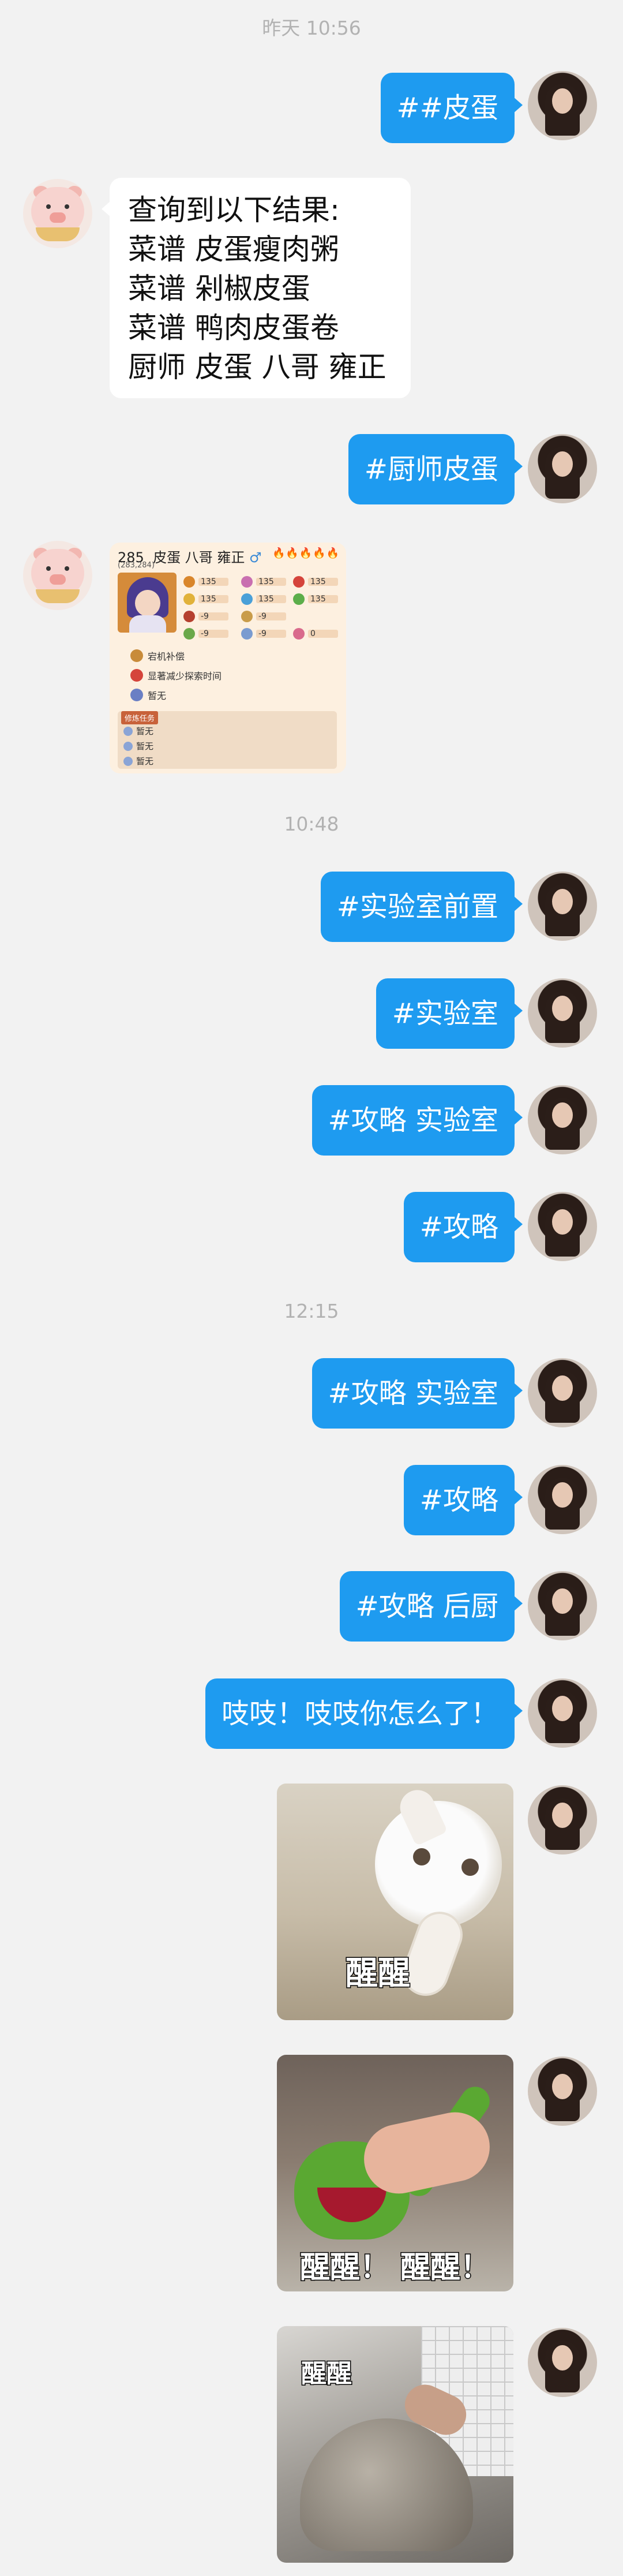 The height and width of the screenshot is (2576, 623). Describe the element at coordinates (306, 553) in the screenshot. I see `flame-rating-icon: 🔥🔥🔥🔥🔥` at that location.